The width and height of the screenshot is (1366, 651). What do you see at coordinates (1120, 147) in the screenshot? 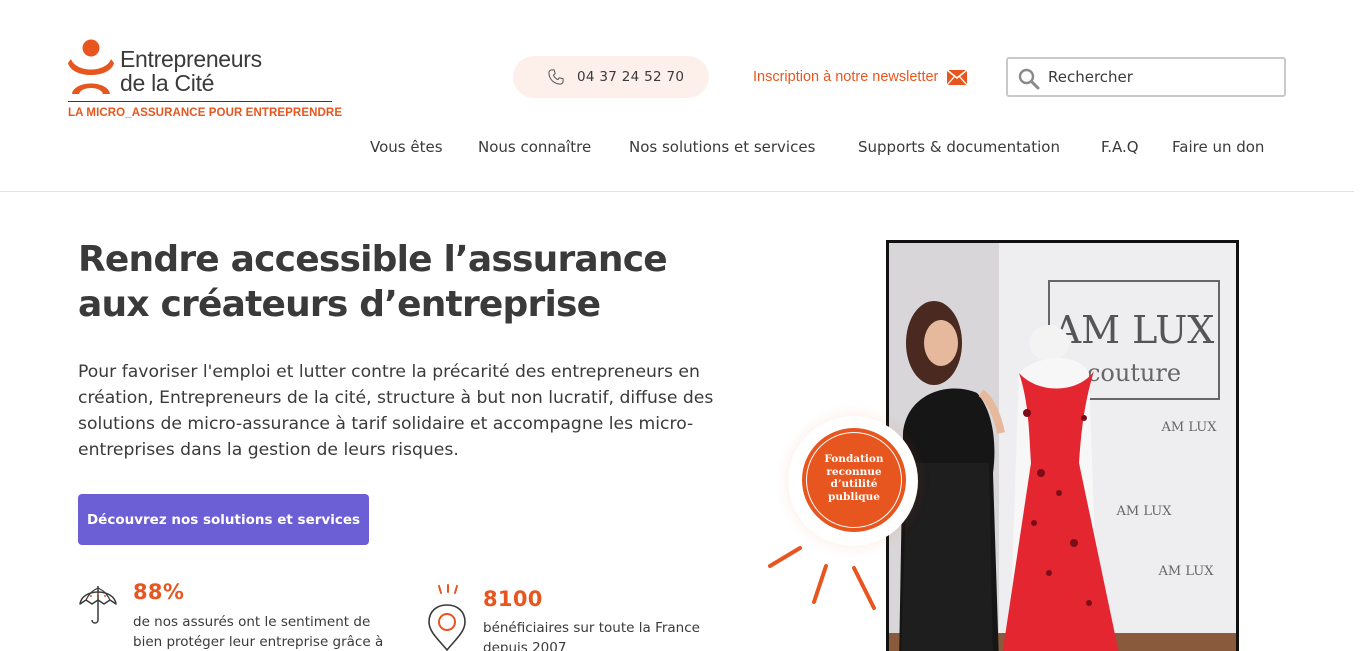
I see `nav-item-faq: F.A.Q` at bounding box center [1120, 147].